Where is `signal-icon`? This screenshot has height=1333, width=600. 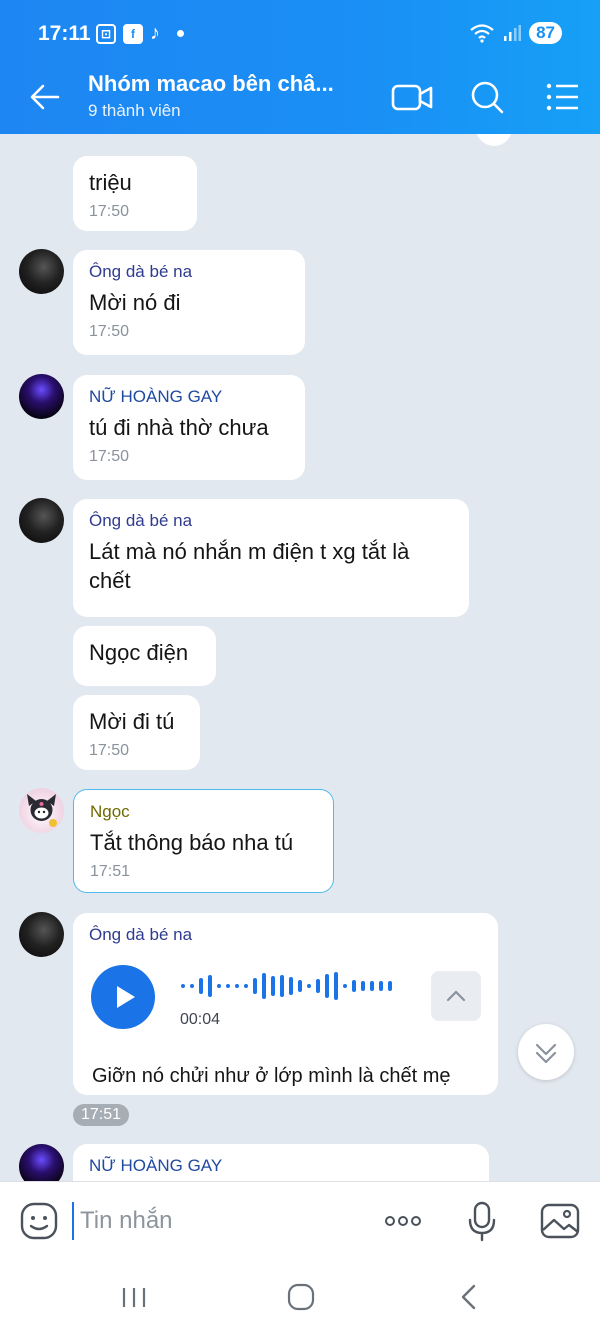 signal-icon is located at coordinates (513, 33).